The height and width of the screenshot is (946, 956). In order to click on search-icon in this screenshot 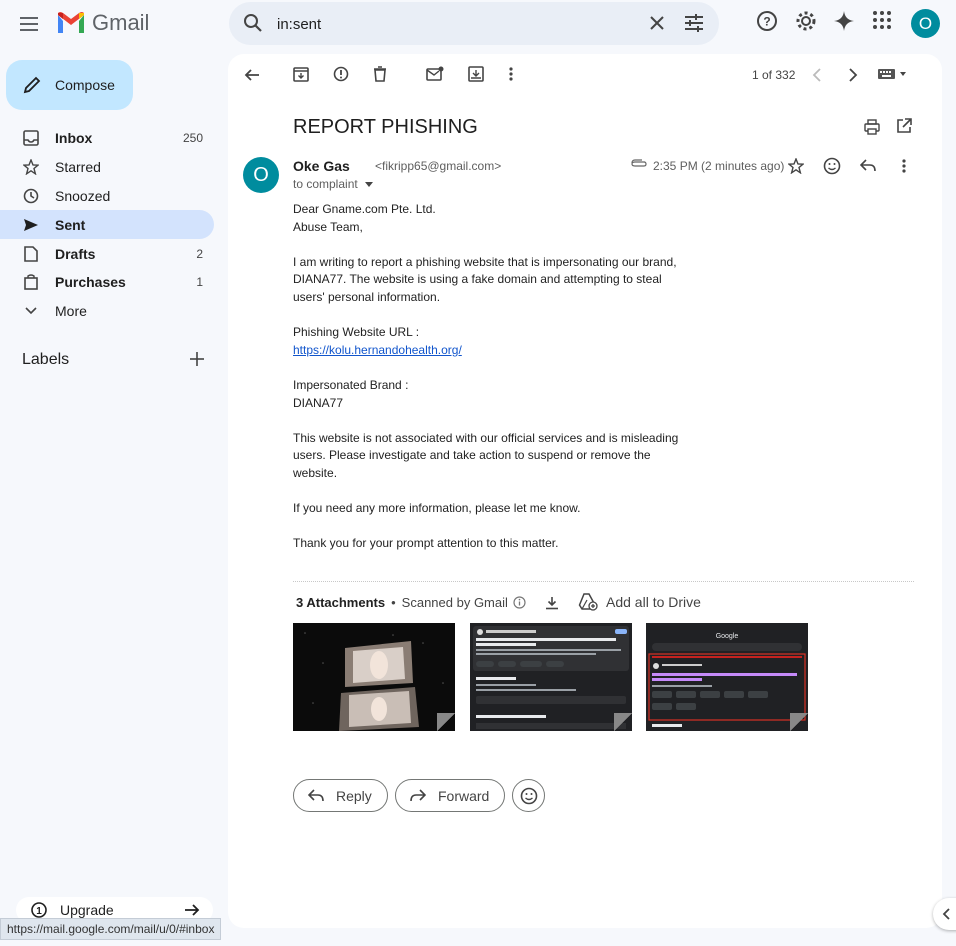, I will do `click(253, 23)`.